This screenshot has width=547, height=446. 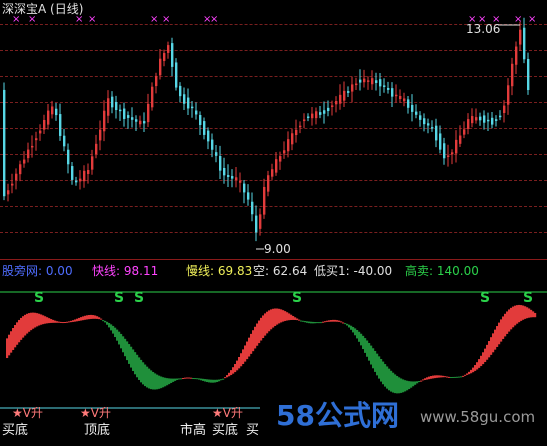 What do you see at coordinates (253, 430) in the screenshot?
I see `buy-signal: 买` at bounding box center [253, 430].